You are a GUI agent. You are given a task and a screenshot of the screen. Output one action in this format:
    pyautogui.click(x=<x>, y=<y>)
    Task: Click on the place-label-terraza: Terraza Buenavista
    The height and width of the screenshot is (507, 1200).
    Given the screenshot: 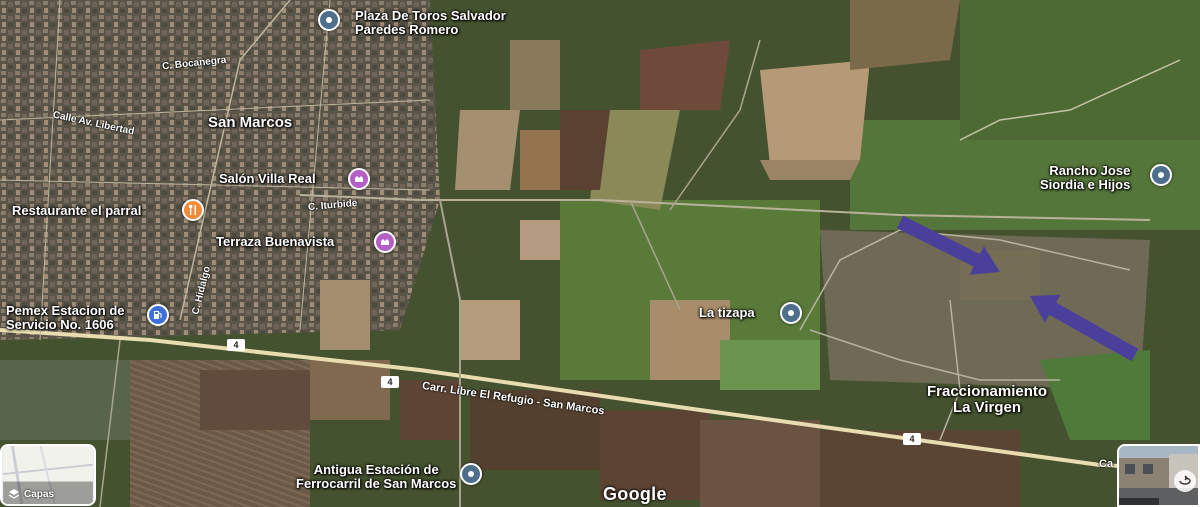 What is the action you would take?
    pyautogui.click(x=275, y=242)
    